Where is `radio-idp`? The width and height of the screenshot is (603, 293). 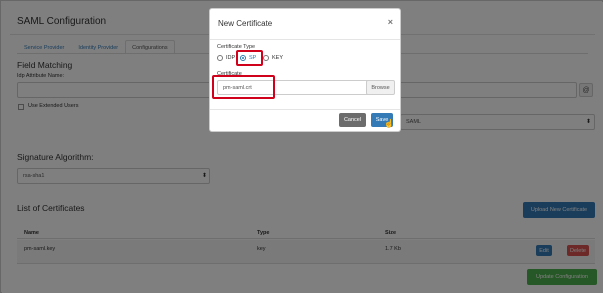
radio-idp is located at coordinates (220, 58).